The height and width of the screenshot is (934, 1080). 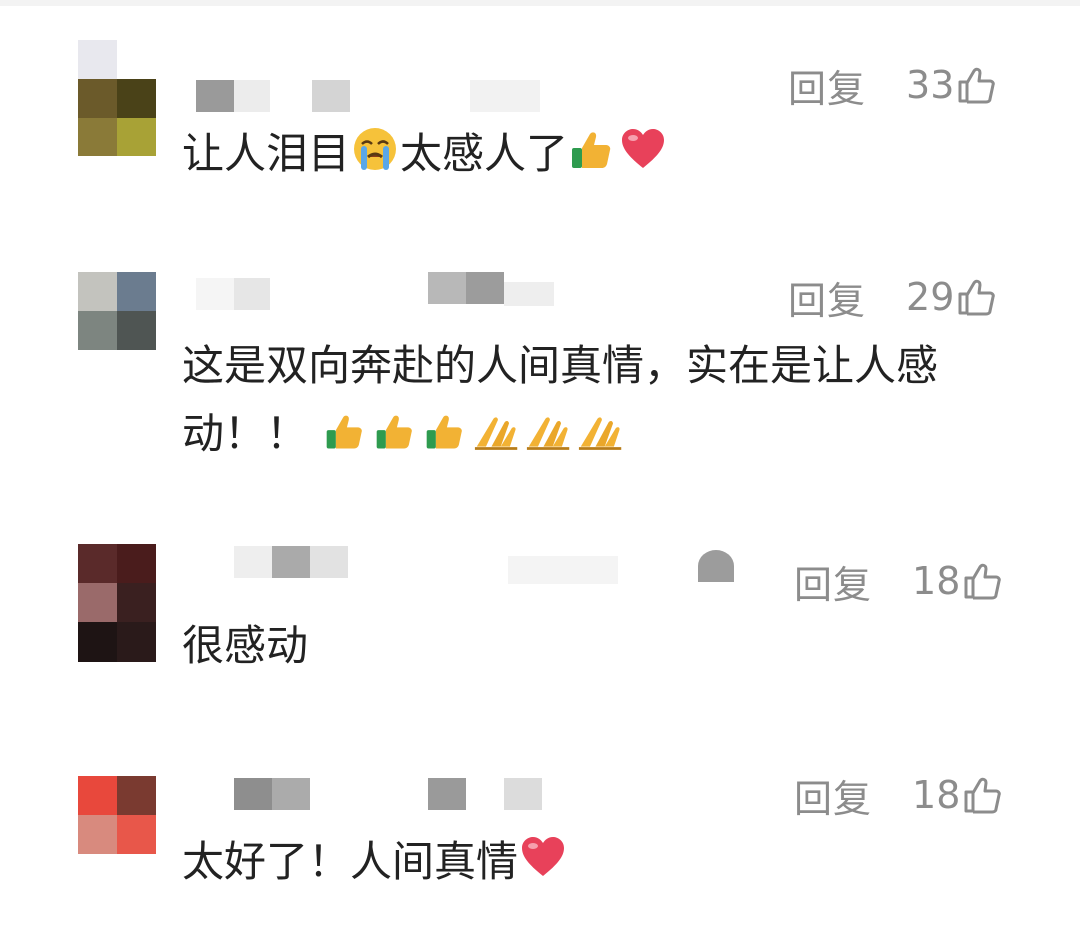 What do you see at coordinates (245, 645) in the screenshot?
I see `comment-text: 很感动` at bounding box center [245, 645].